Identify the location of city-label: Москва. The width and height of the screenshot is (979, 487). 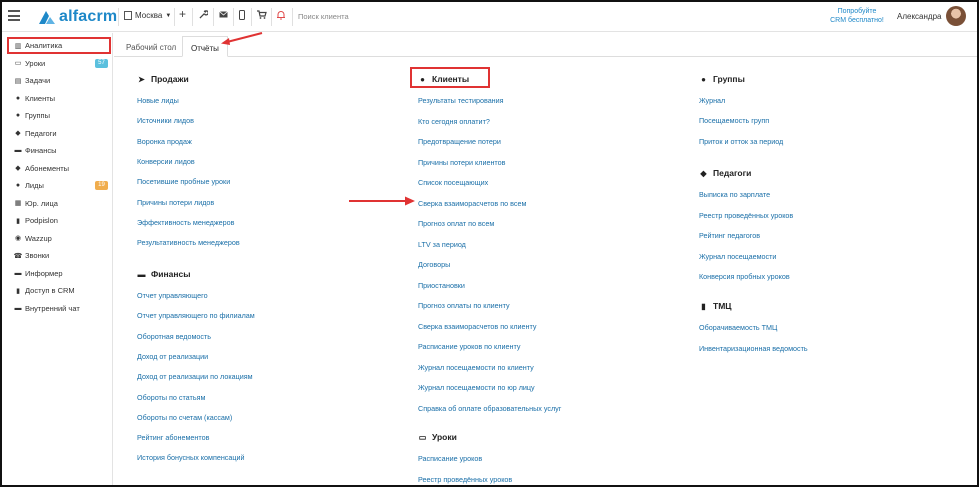
(149, 15).